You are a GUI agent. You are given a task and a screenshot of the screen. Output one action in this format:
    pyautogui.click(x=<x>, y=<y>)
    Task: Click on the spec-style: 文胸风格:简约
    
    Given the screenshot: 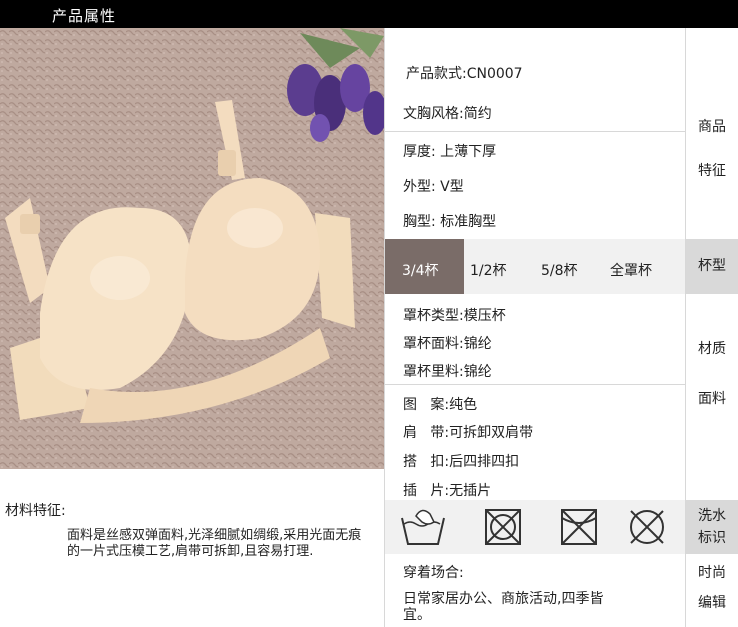 What is the action you would take?
    pyautogui.click(x=447, y=114)
    